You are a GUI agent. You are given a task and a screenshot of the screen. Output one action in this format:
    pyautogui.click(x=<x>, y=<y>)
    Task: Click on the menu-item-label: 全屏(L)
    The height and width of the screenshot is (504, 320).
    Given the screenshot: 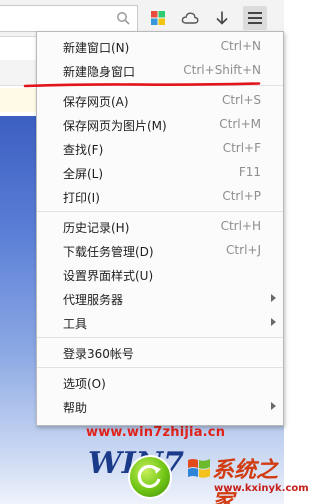 What is the action you would take?
    pyautogui.click(x=83, y=174)
    